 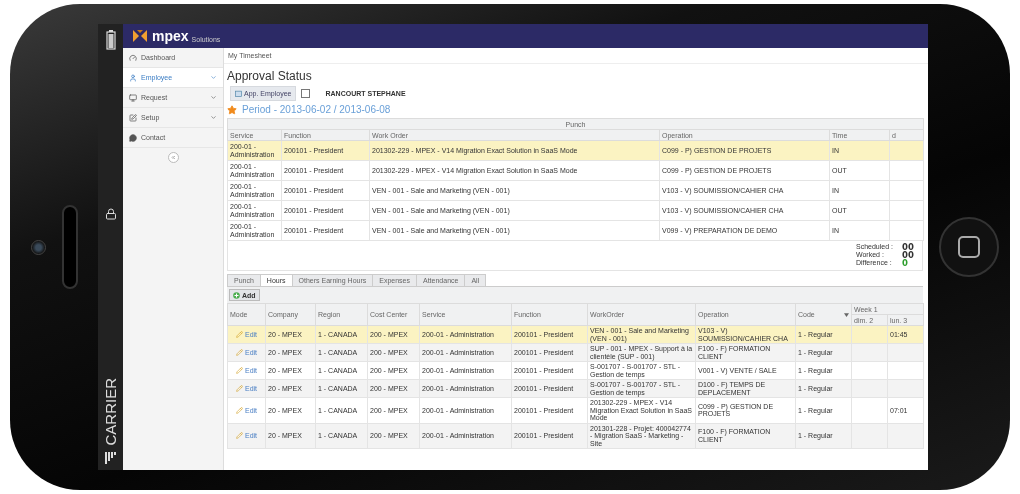 I want to click on period-title: Period - 2013-06-02 / 2013-06-08, so click(x=316, y=109).